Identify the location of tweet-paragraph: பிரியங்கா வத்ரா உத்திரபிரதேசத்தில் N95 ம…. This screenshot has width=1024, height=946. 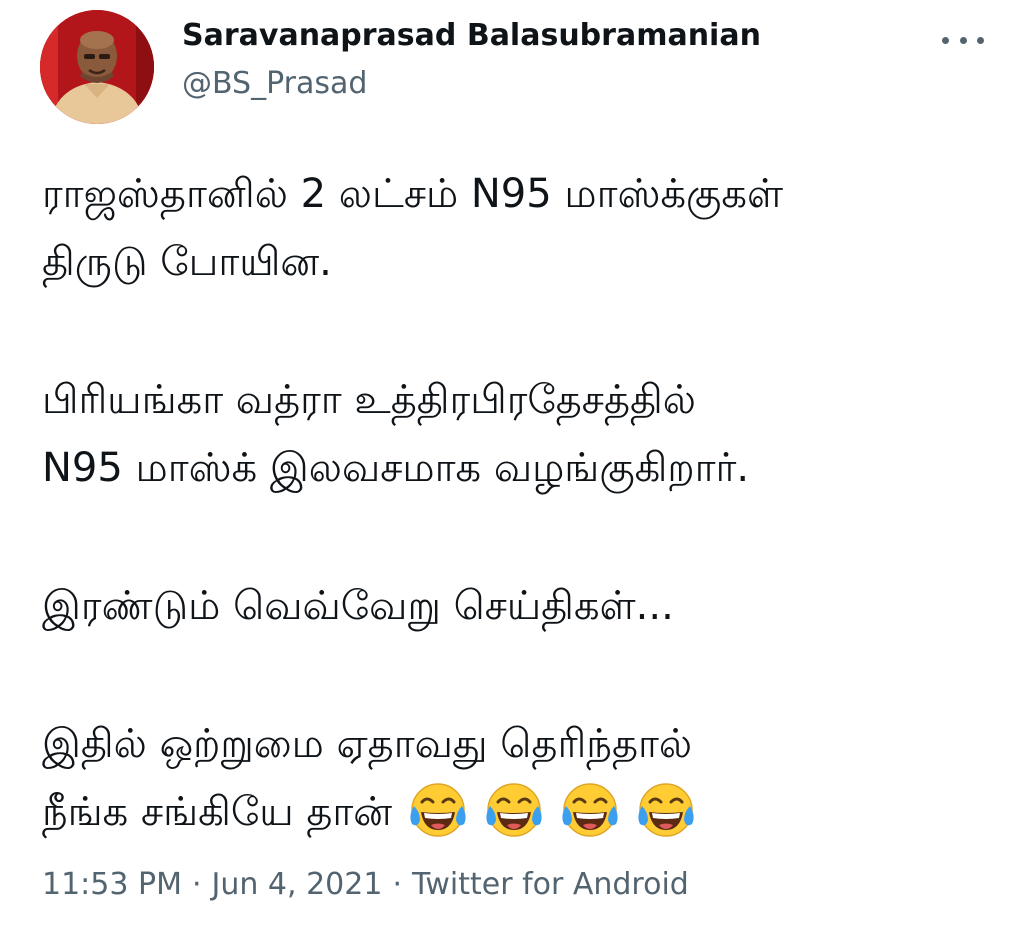
(522, 434).